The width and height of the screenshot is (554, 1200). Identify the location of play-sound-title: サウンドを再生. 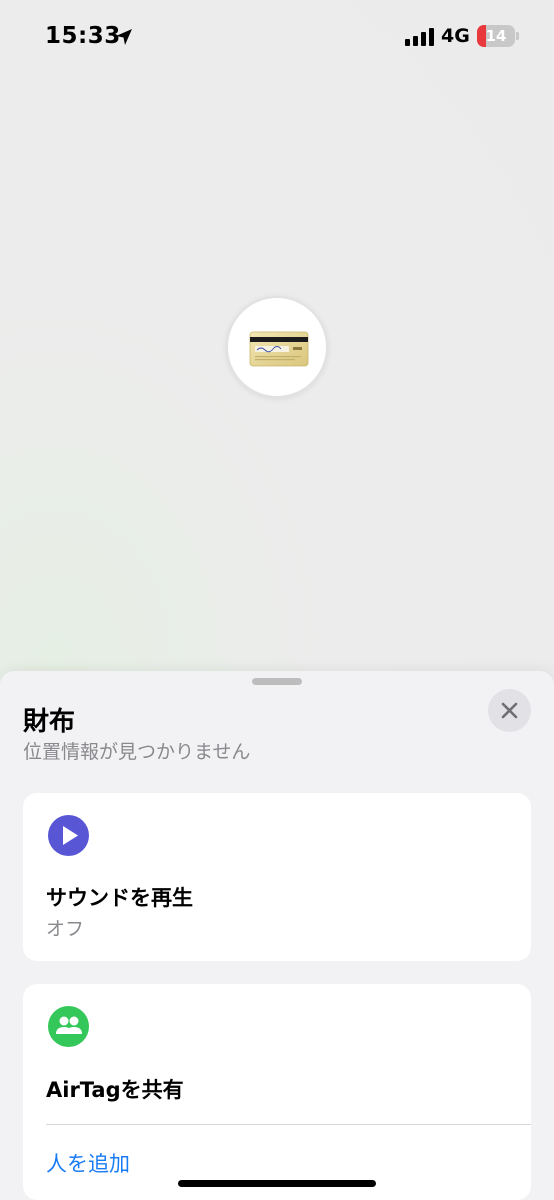
(119, 898).